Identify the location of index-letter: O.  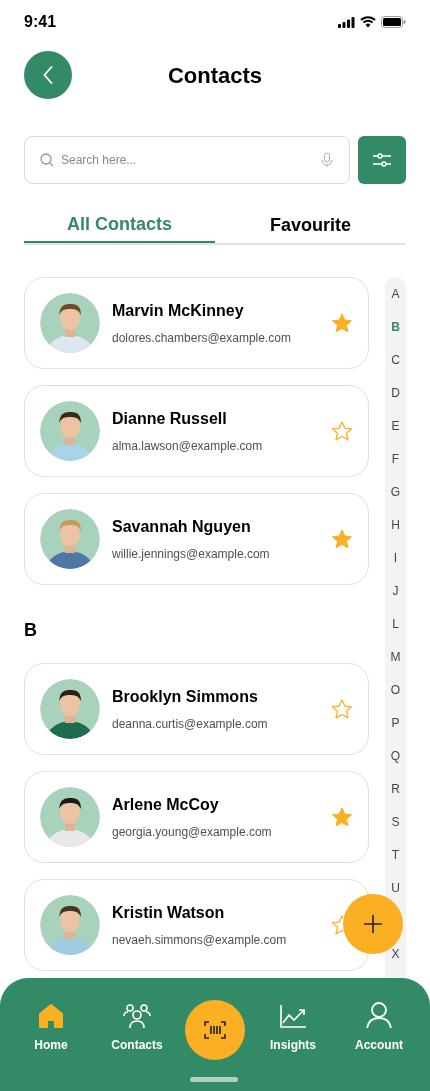
(395, 689).